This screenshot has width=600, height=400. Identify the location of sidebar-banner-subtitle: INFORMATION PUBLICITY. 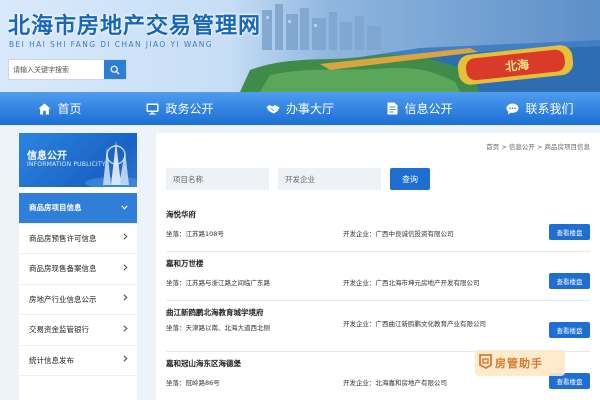
(66, 164).